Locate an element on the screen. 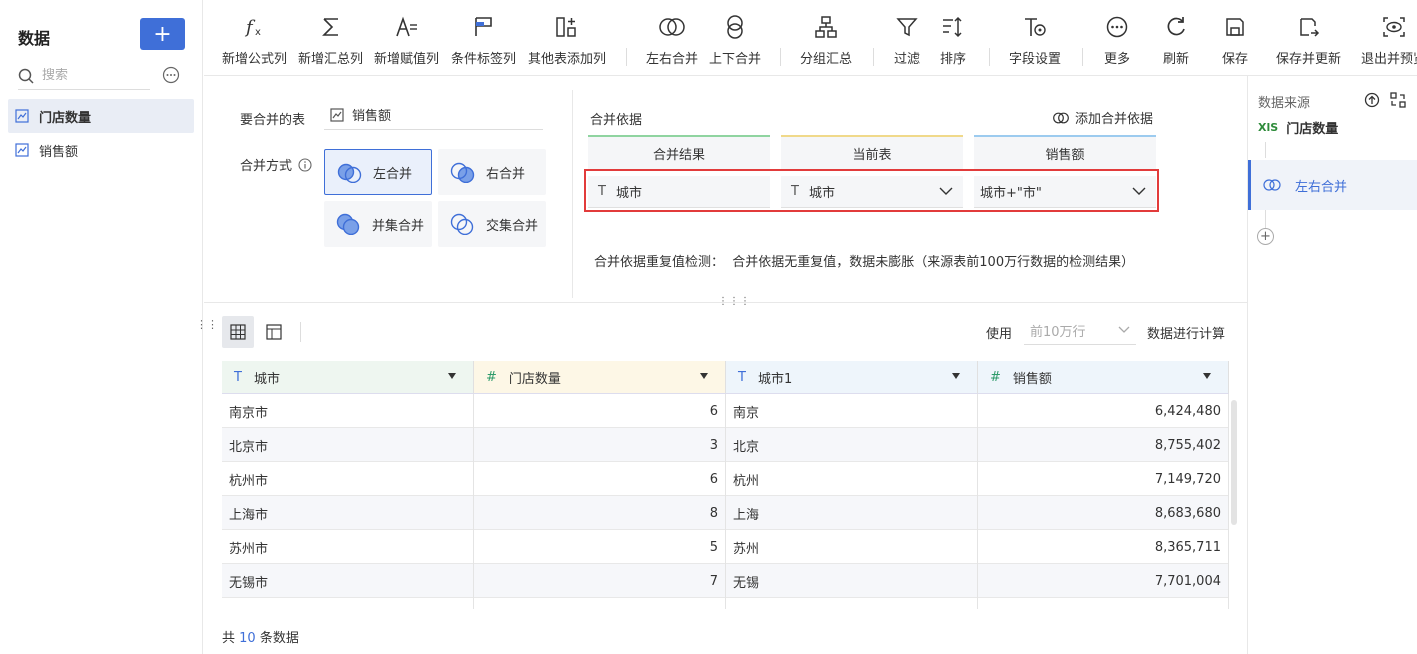 This screenshot has height=654, width=1417. filter-button: 过滤 is located at coordinates (907, 40).